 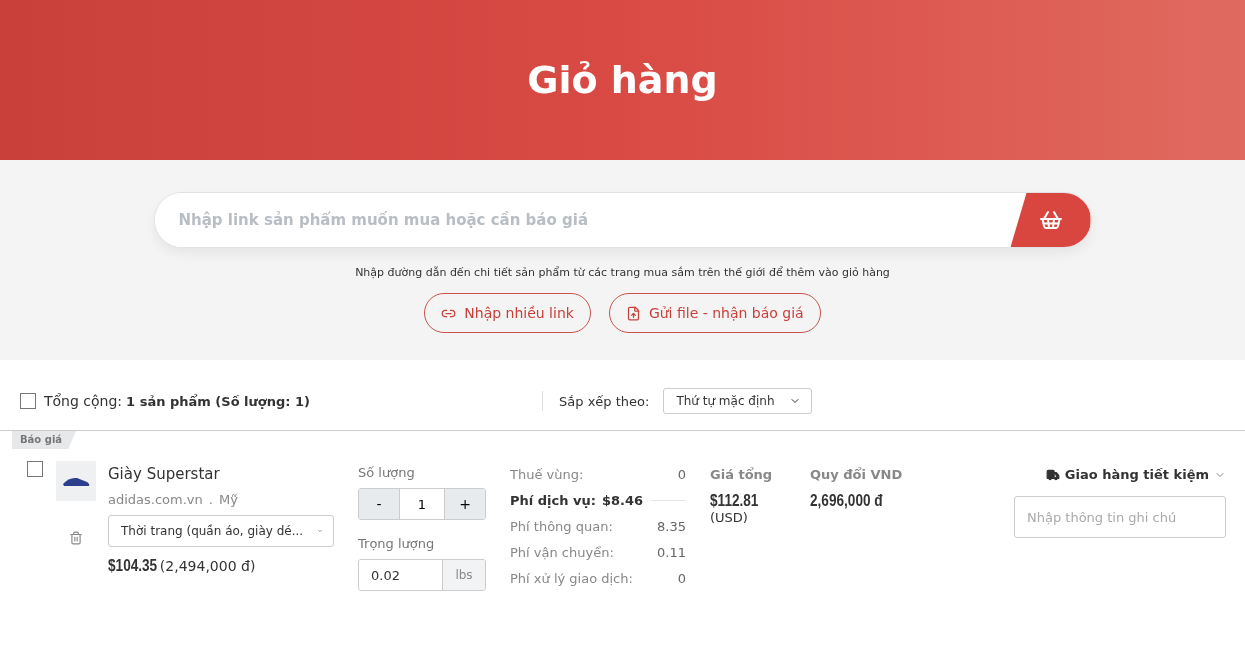 What do you see at coordinates (1052, 474) in the screenshot?
I see `truck-icon` at bounding box center [1052, 474].